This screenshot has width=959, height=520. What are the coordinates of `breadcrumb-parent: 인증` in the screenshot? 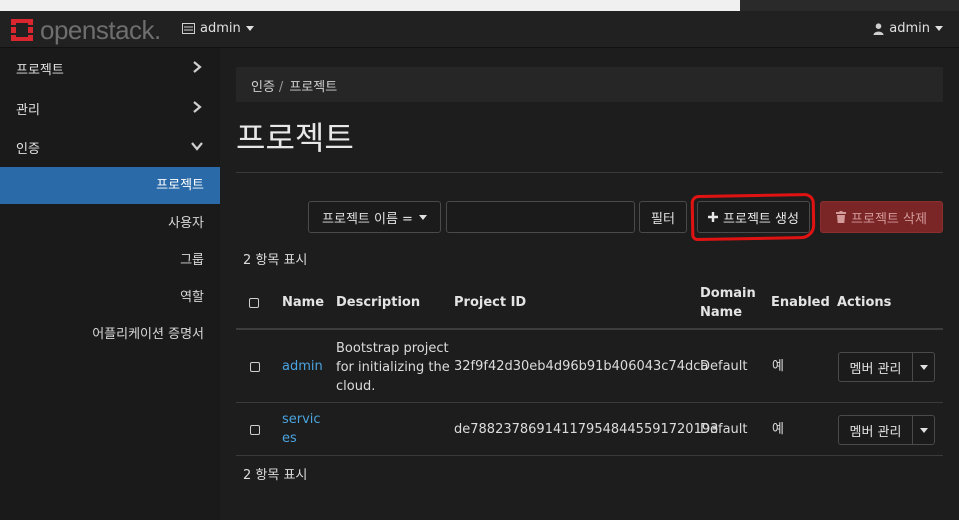 It's located at (263, 87).